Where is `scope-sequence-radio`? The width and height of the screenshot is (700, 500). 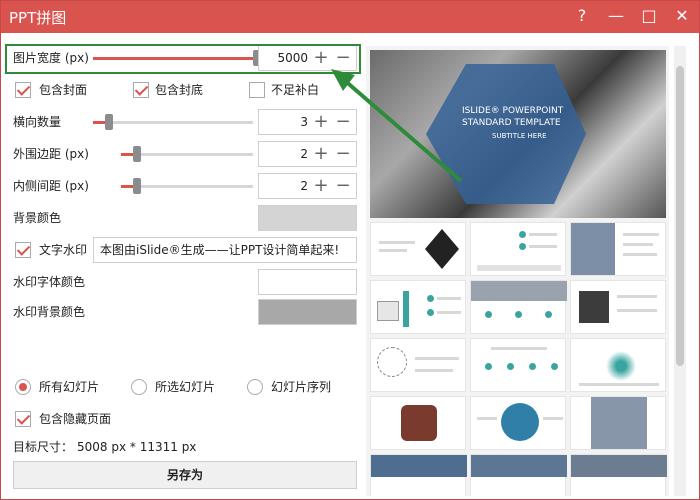 scope-sequence-radio is located at coordinates (255, 387).